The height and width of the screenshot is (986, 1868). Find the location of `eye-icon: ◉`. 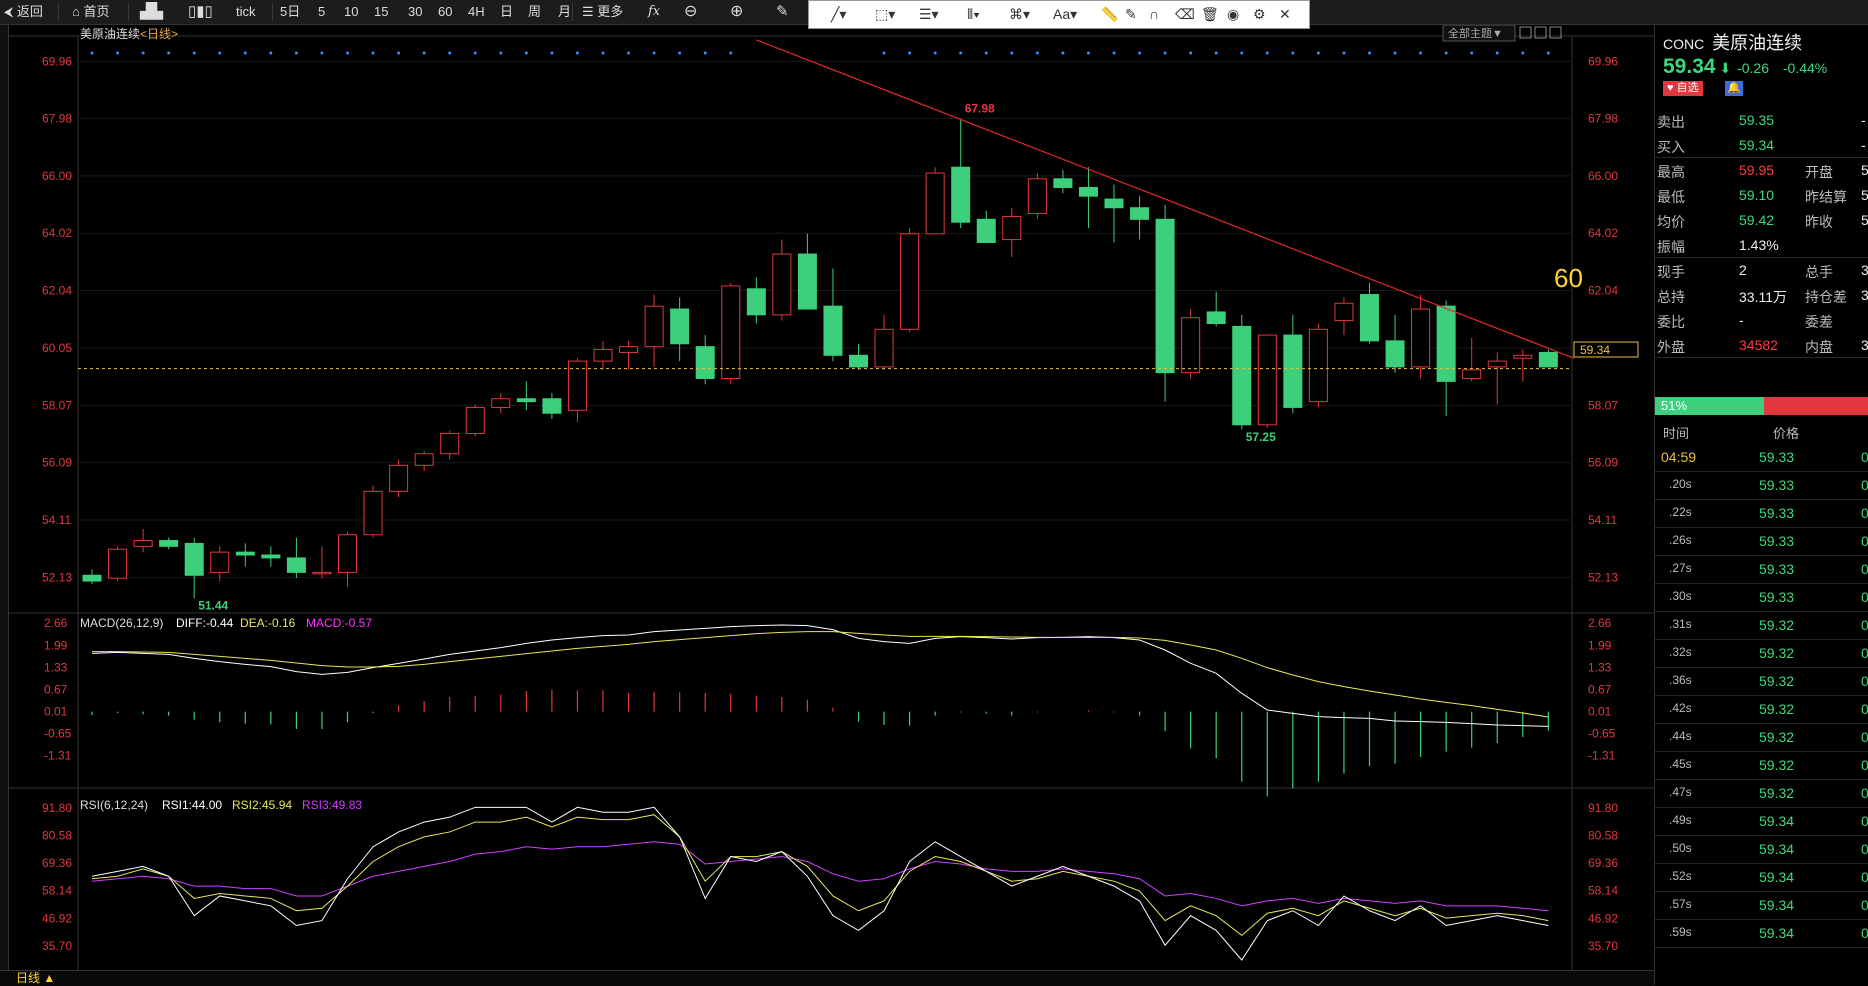

eye-icon: ◉ is located at coordinates (1233, 14).